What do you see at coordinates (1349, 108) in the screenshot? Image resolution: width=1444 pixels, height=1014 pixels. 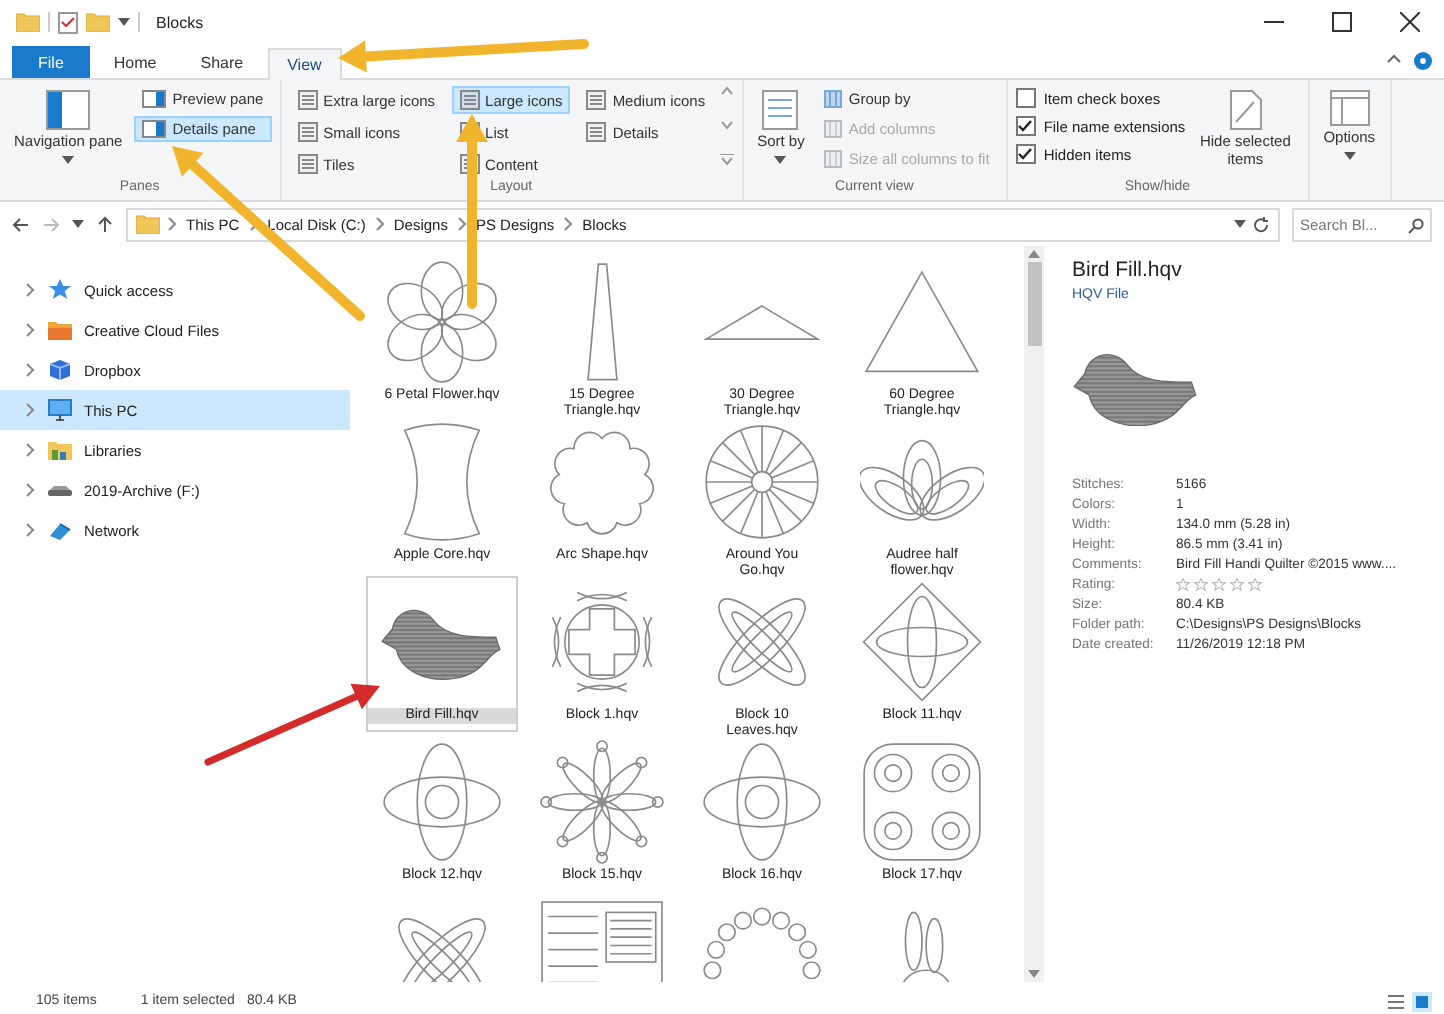 I see `options-icon` at bounding box center [1349, 108].